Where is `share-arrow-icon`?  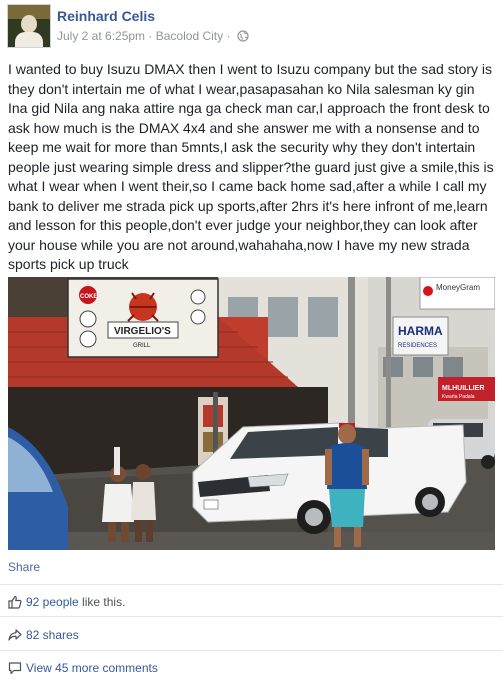
share-arrow-icon is located at coordinates (15, 636).